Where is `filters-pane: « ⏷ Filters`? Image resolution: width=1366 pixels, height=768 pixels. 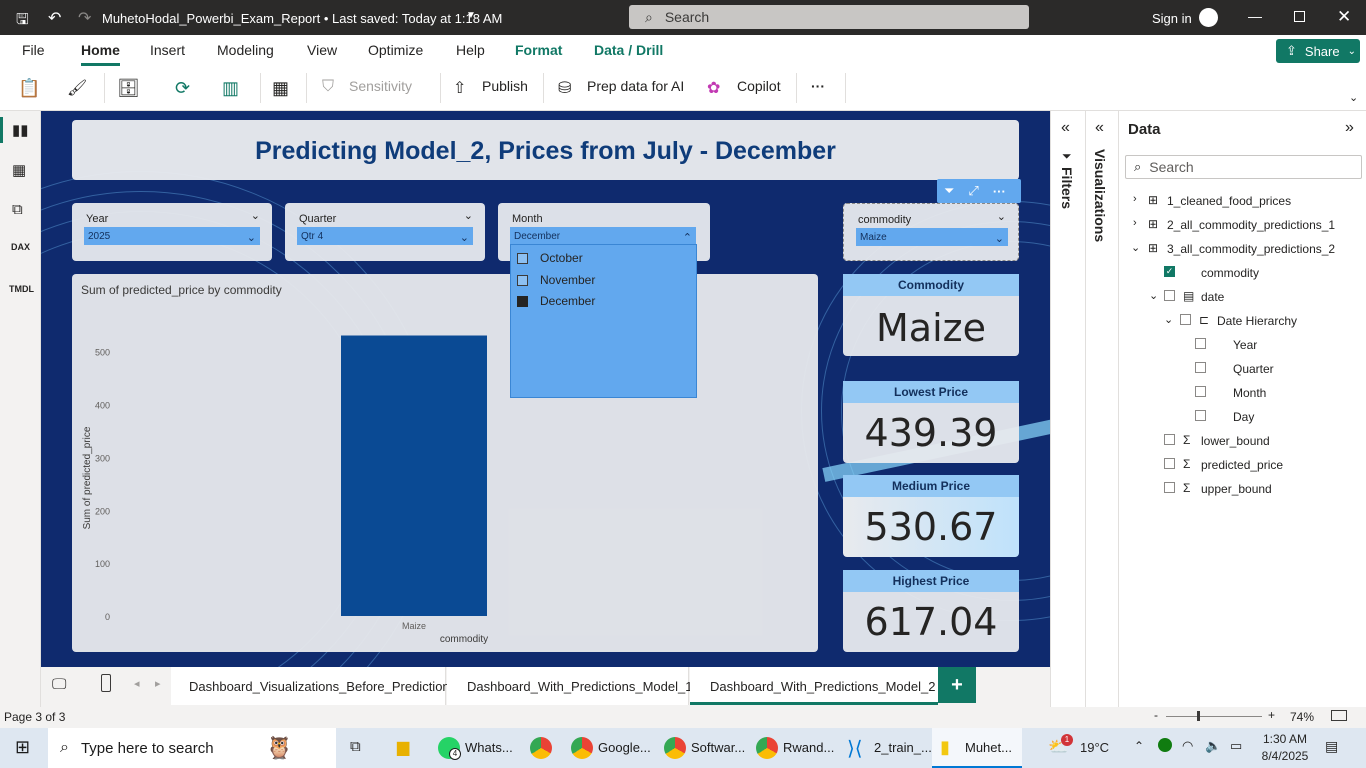 filters-pane: « ⏷ Filters is located at coordinates (1067, 409).